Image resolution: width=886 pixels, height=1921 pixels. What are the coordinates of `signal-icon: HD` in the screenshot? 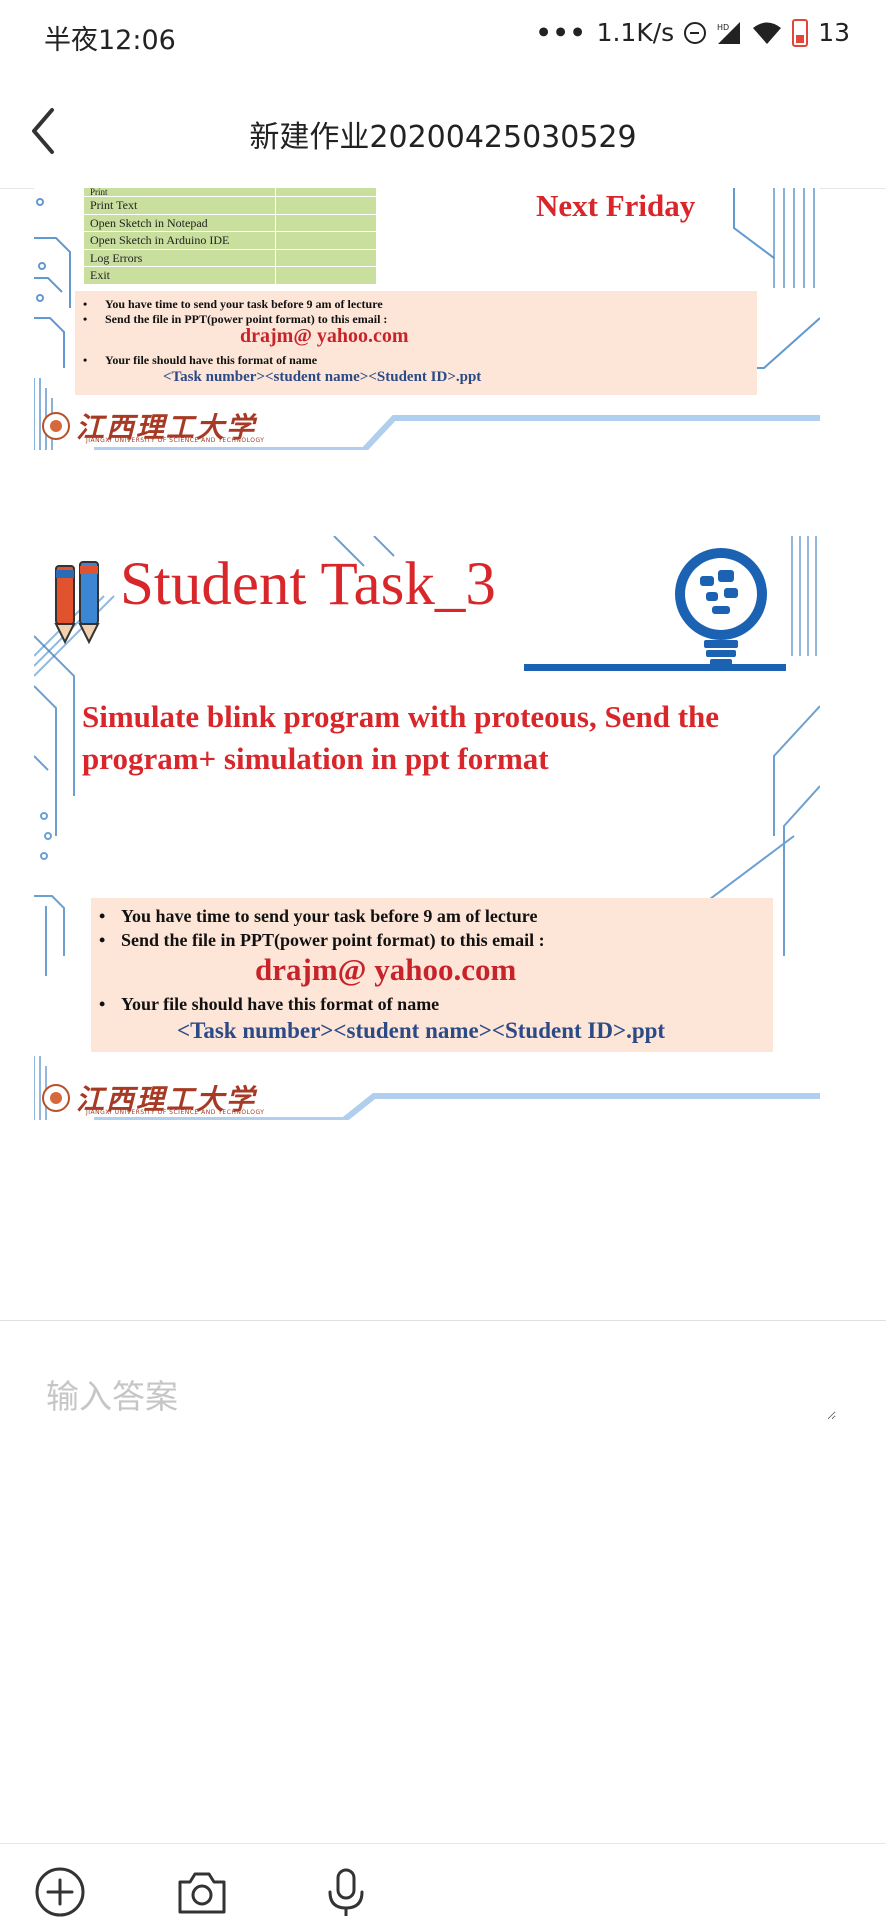 It's located at (729, 32).